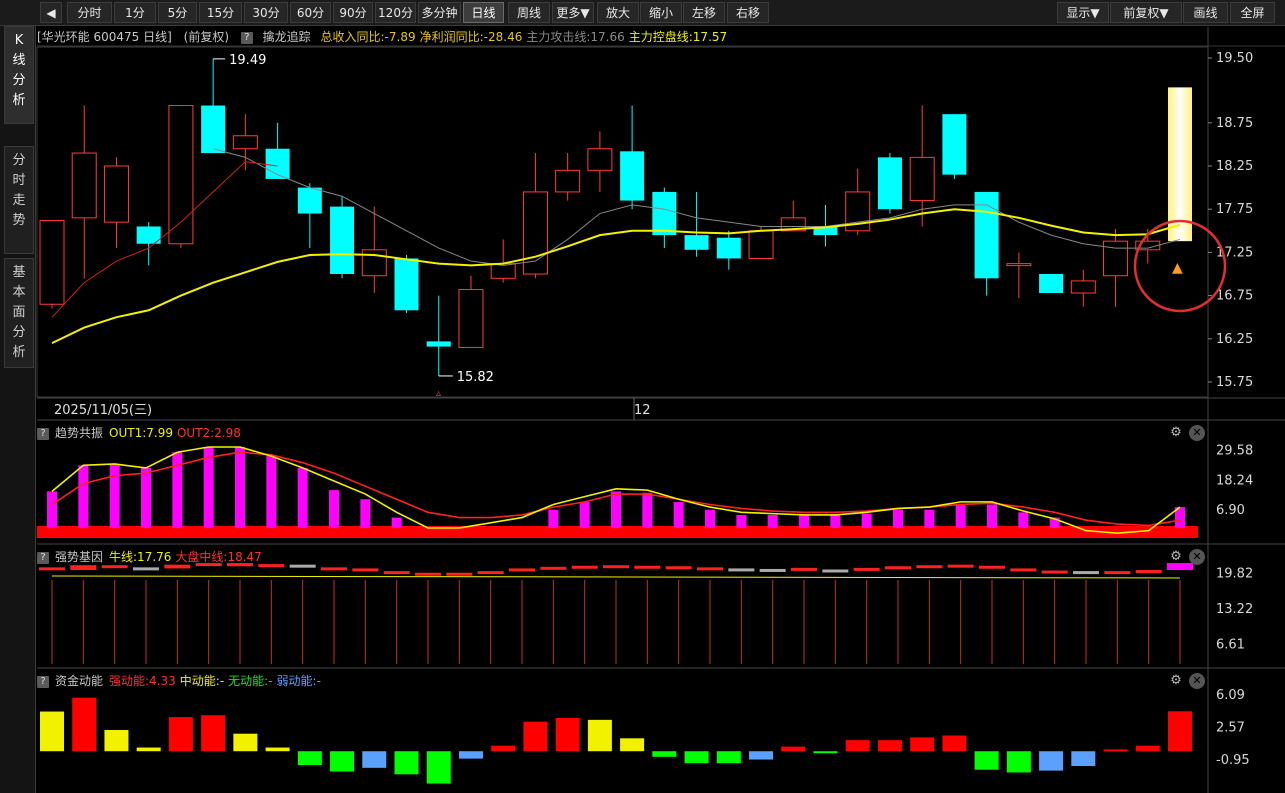  I want to click on period-10: 周线, so click(529, 12).